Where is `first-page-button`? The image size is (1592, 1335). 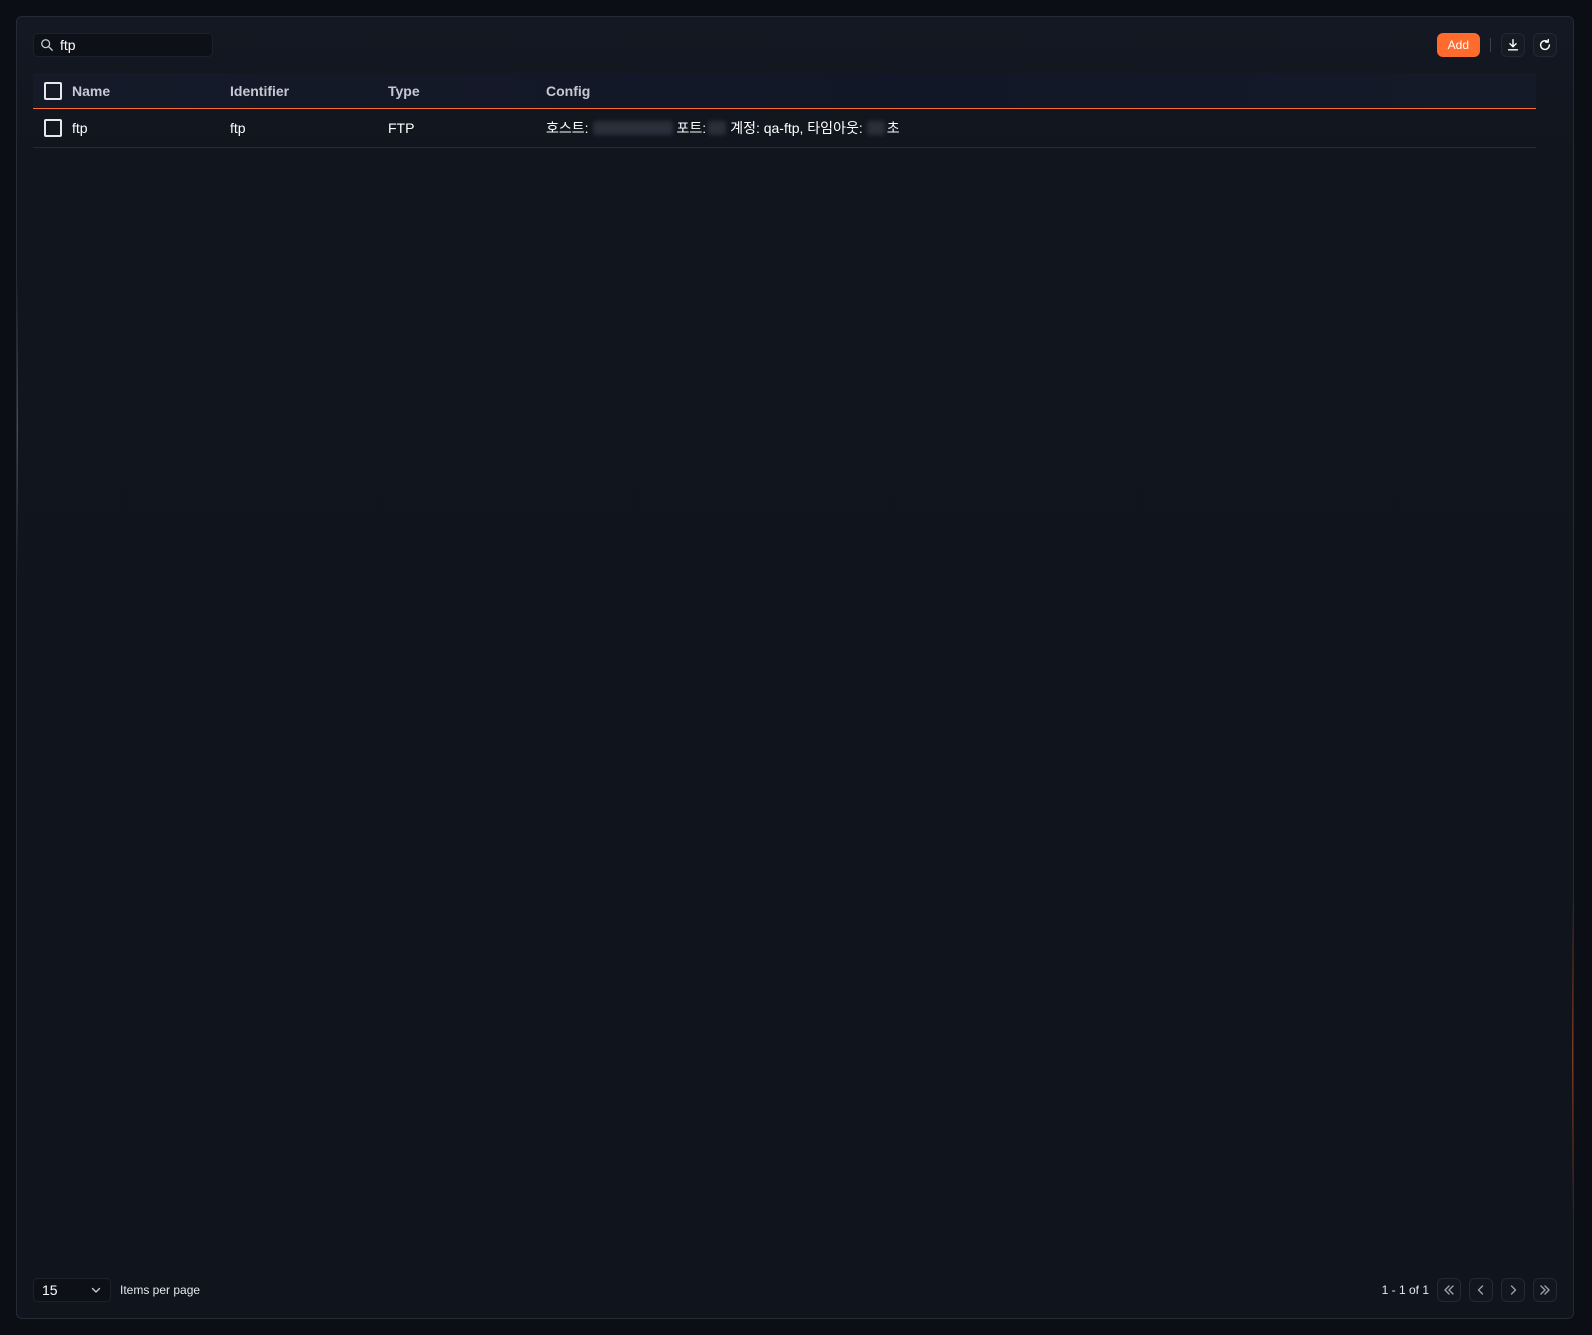 first-page-button is located at coordinates (1449, 1290).